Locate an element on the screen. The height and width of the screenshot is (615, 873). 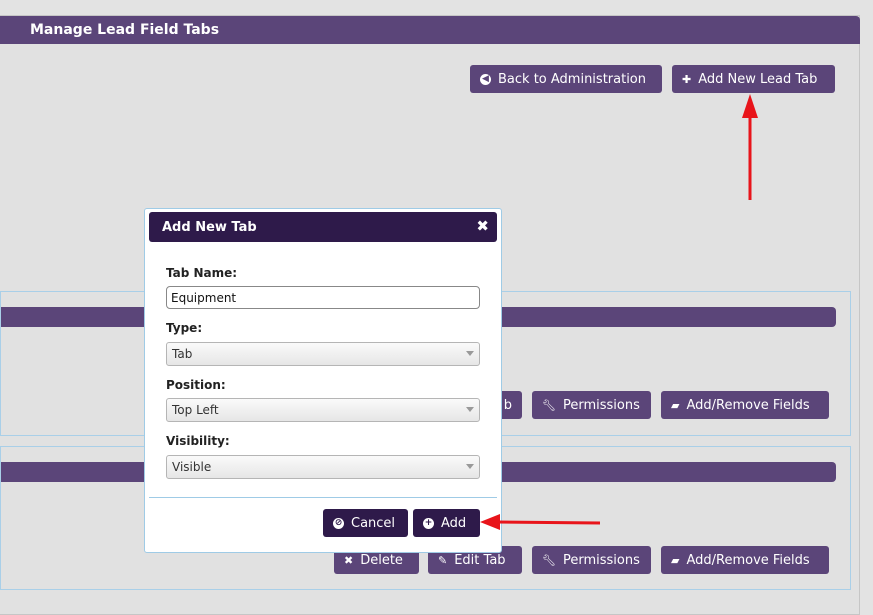
add-new-lead-tab-button: ✚ Add New Lead Tab is located at coordinates (753, 79).